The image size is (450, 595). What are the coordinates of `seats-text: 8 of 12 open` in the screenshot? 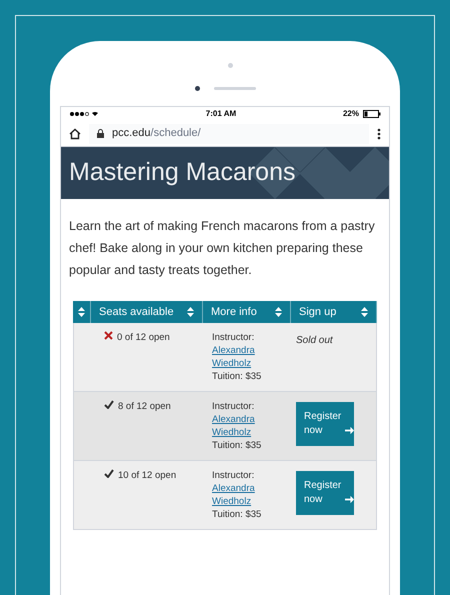 It's located at (144, 407).